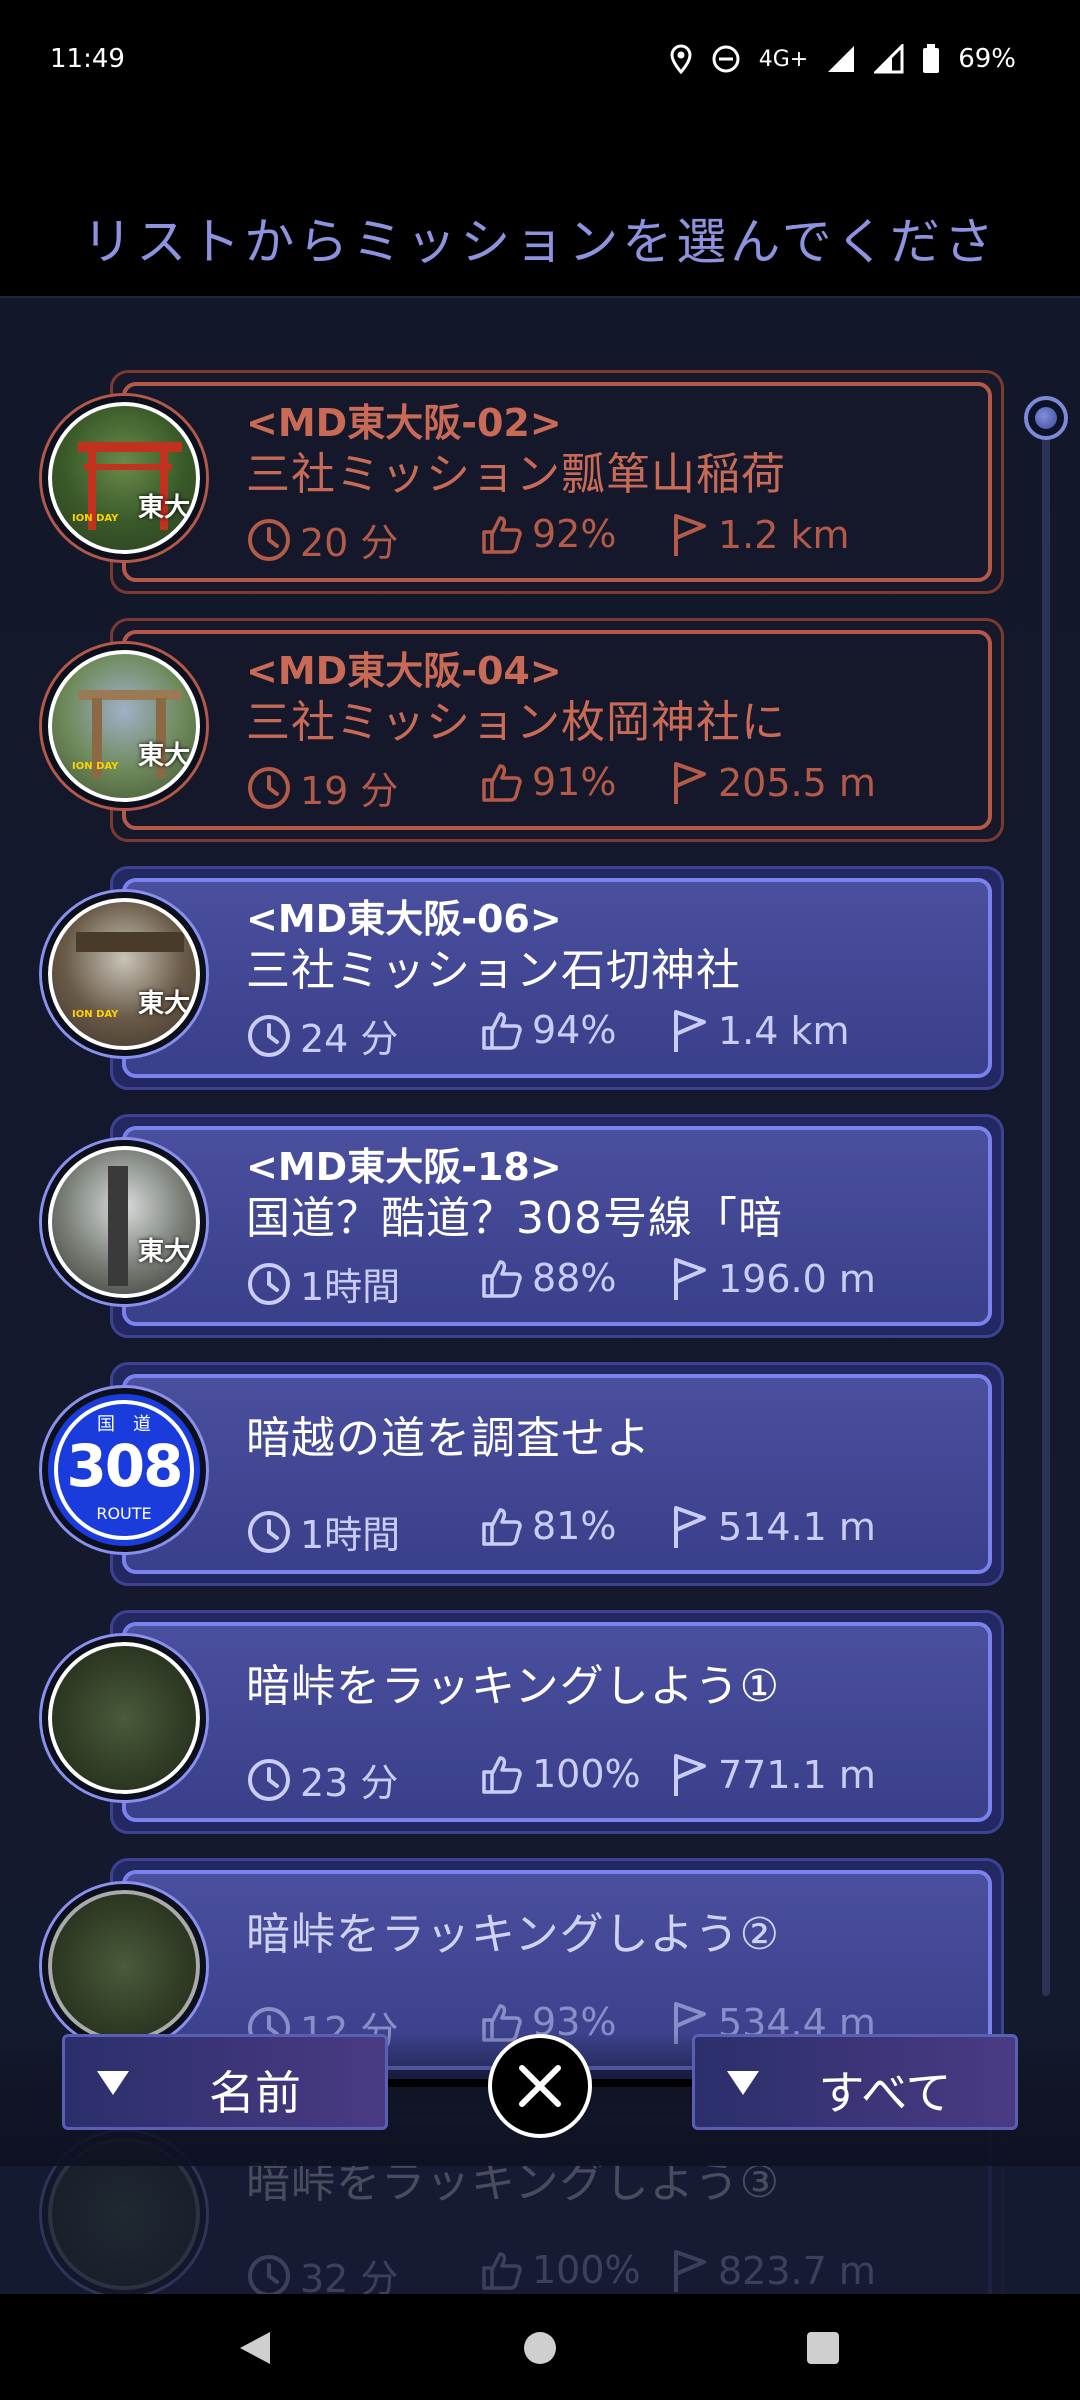 This screenshot has width=1080, height=2400. Describe the element at coordinates (1046, 1199) in the screenshot. I see `scroll-track` at that location.